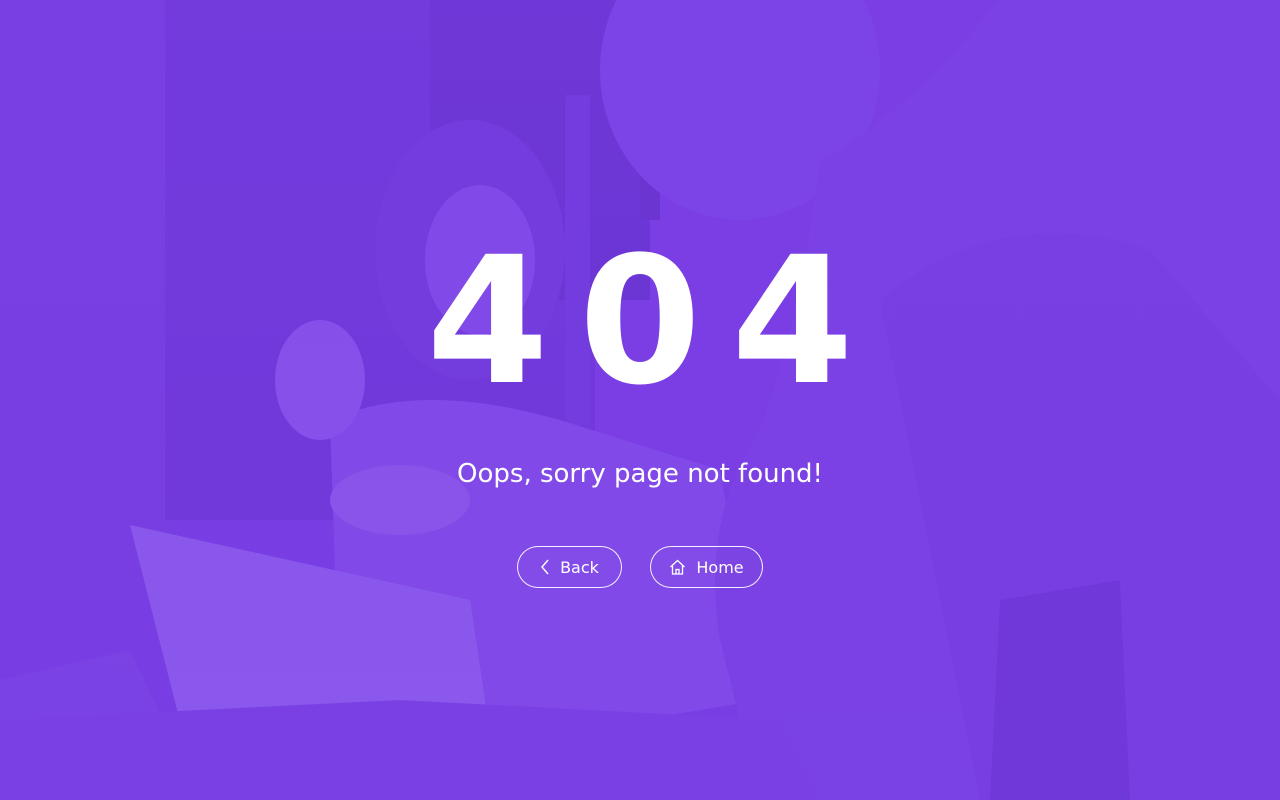  Describe the element at coordinates (677, 567) in the screenshot. I see `home-icon` at that location.